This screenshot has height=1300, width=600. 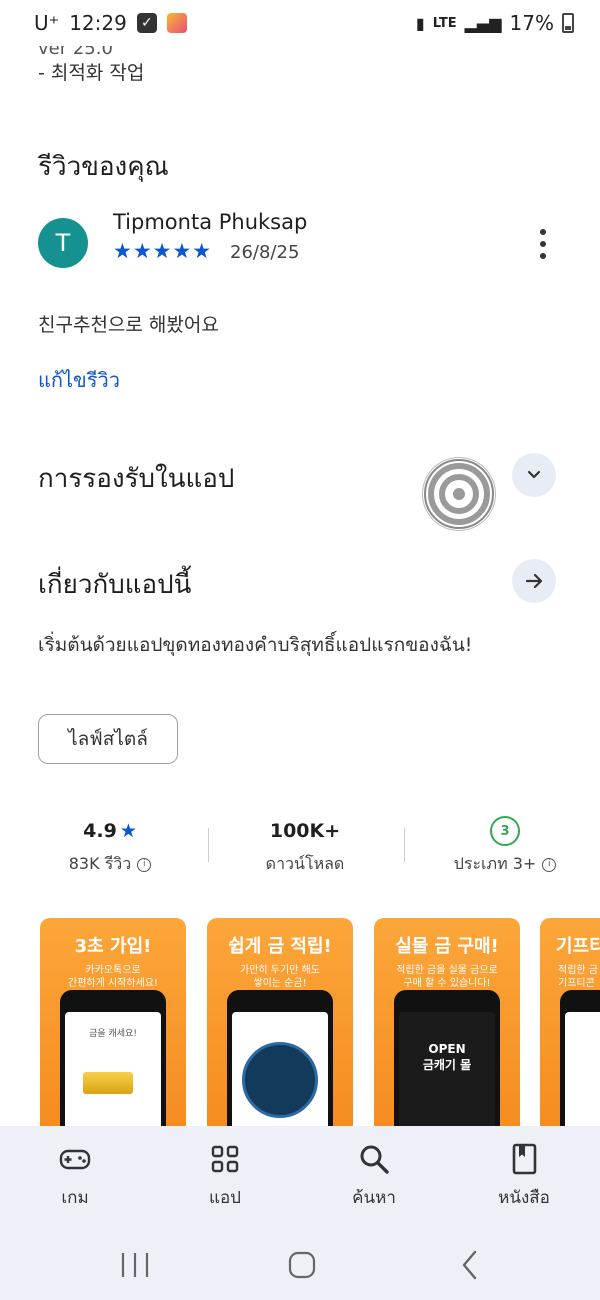 I want to click on downloads-value: 100K+, so click(x=305, y=831).